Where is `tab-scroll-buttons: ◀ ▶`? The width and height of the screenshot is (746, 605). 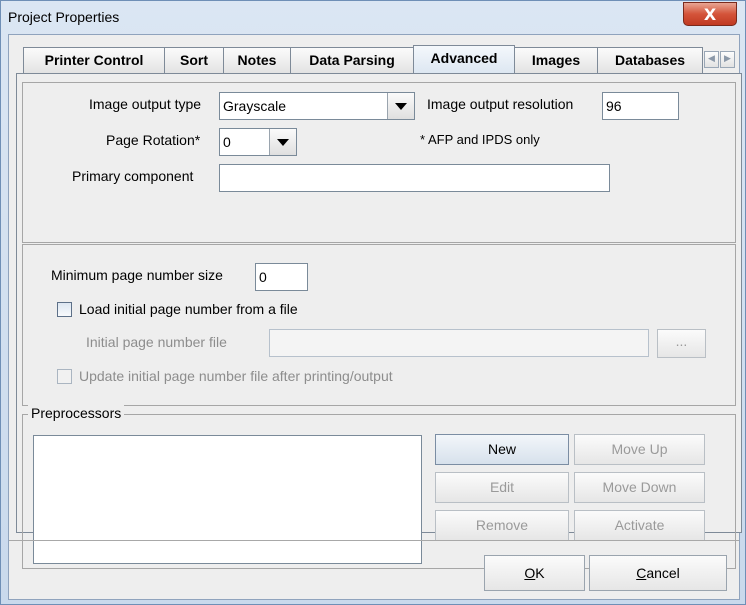
tab-scroll-buttons: ◀ ▶ is located at coordinates (720, 60).